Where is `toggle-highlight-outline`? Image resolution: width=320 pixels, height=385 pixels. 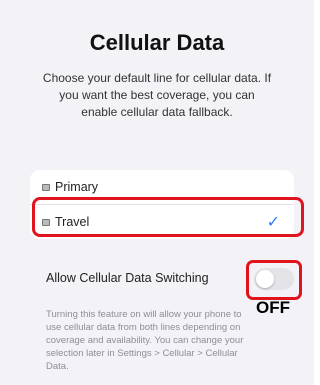 toggle-highlight-outline is located at coordinates (274, 280).